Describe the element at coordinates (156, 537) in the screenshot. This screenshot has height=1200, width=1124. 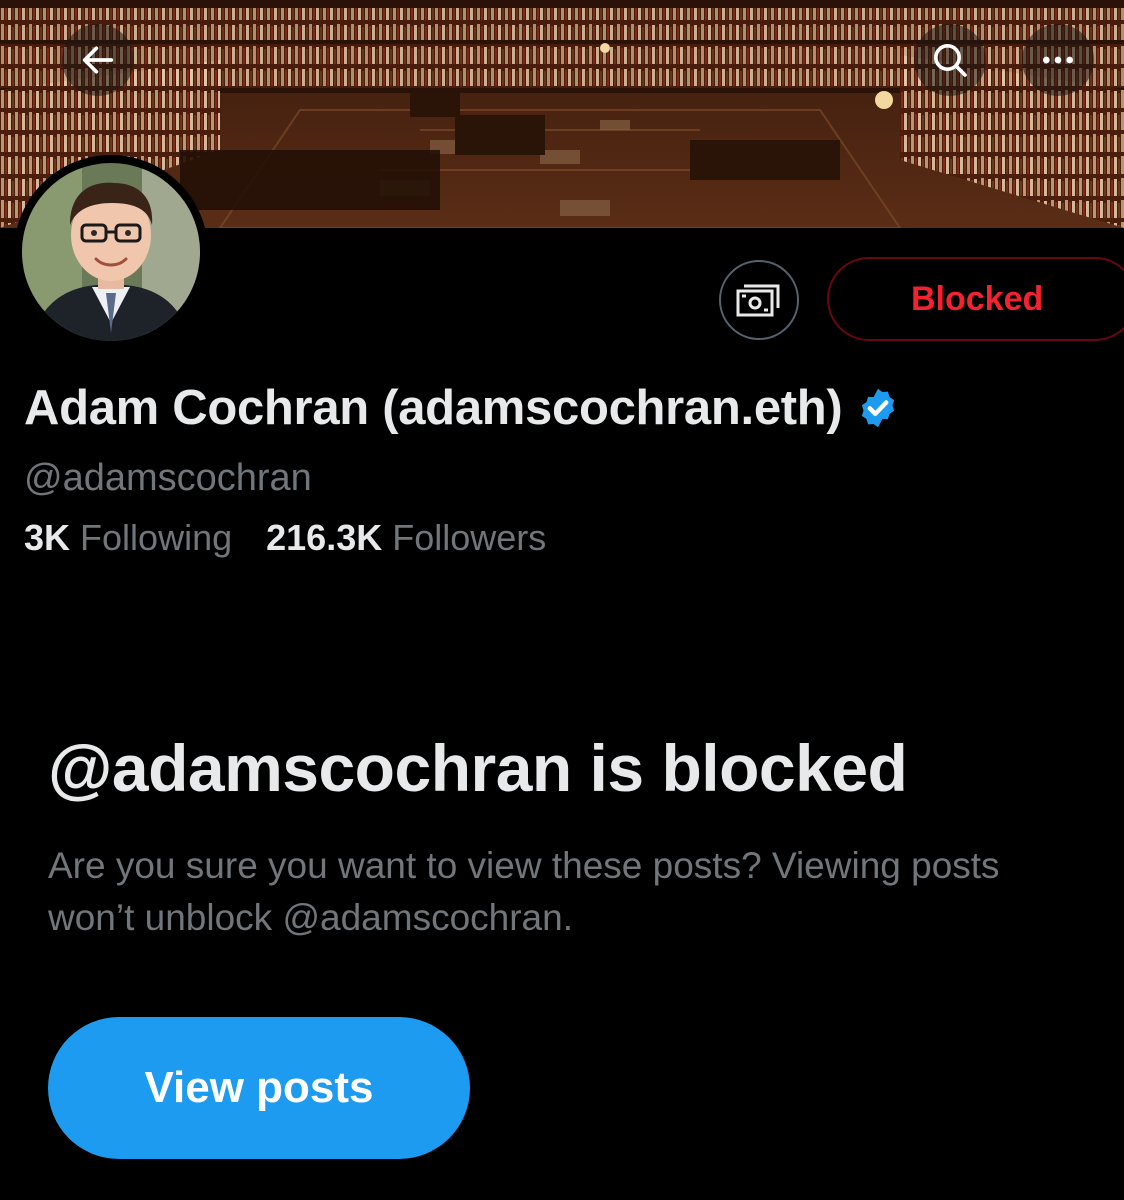
I see `following-label: Following` at that location.